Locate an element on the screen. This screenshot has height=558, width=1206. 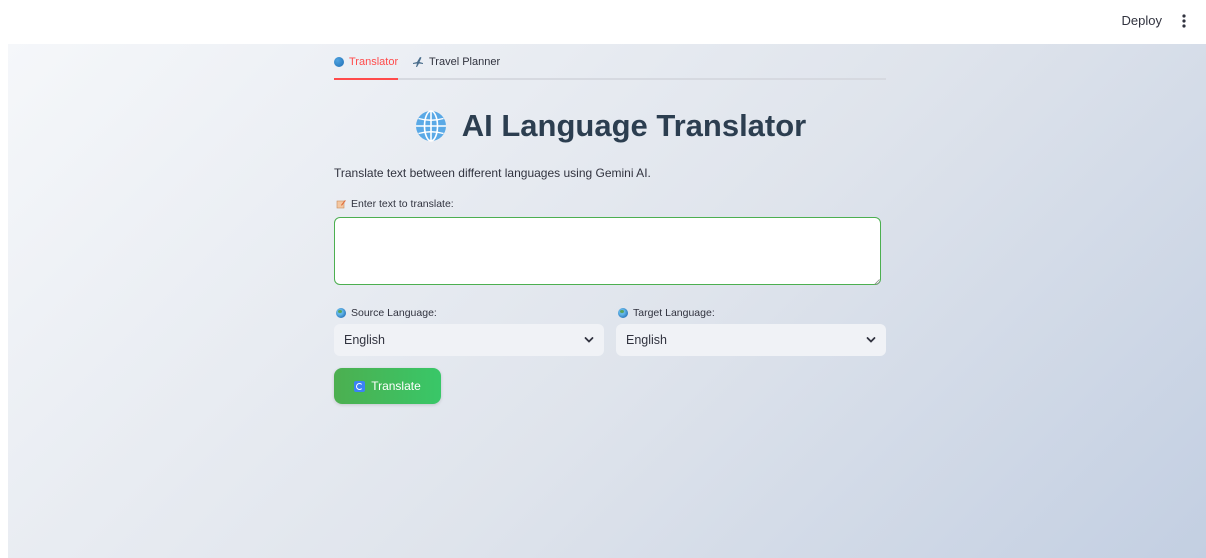
top-toolbar: Deploy is located at coordinates (603, 22).